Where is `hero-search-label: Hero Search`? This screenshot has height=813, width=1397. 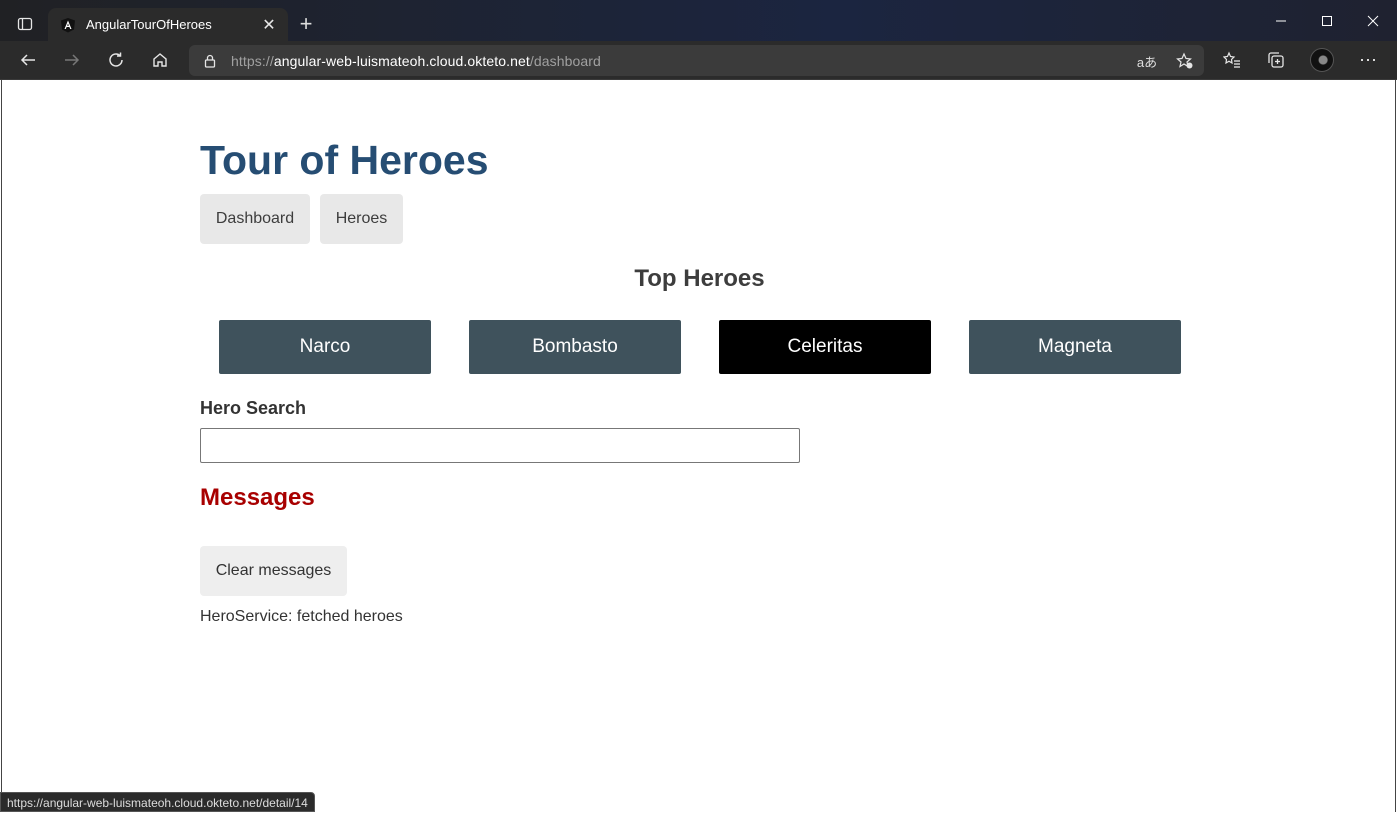 hero-search-label: Hero Search is located at coordinates (253, 408).